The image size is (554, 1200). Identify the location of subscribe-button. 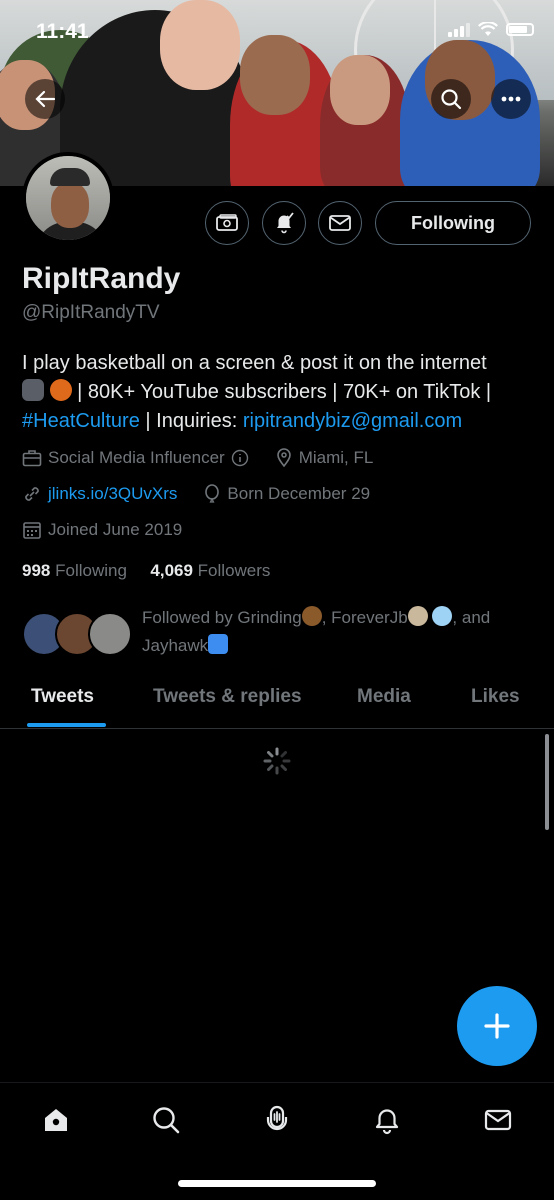
(227, 223).